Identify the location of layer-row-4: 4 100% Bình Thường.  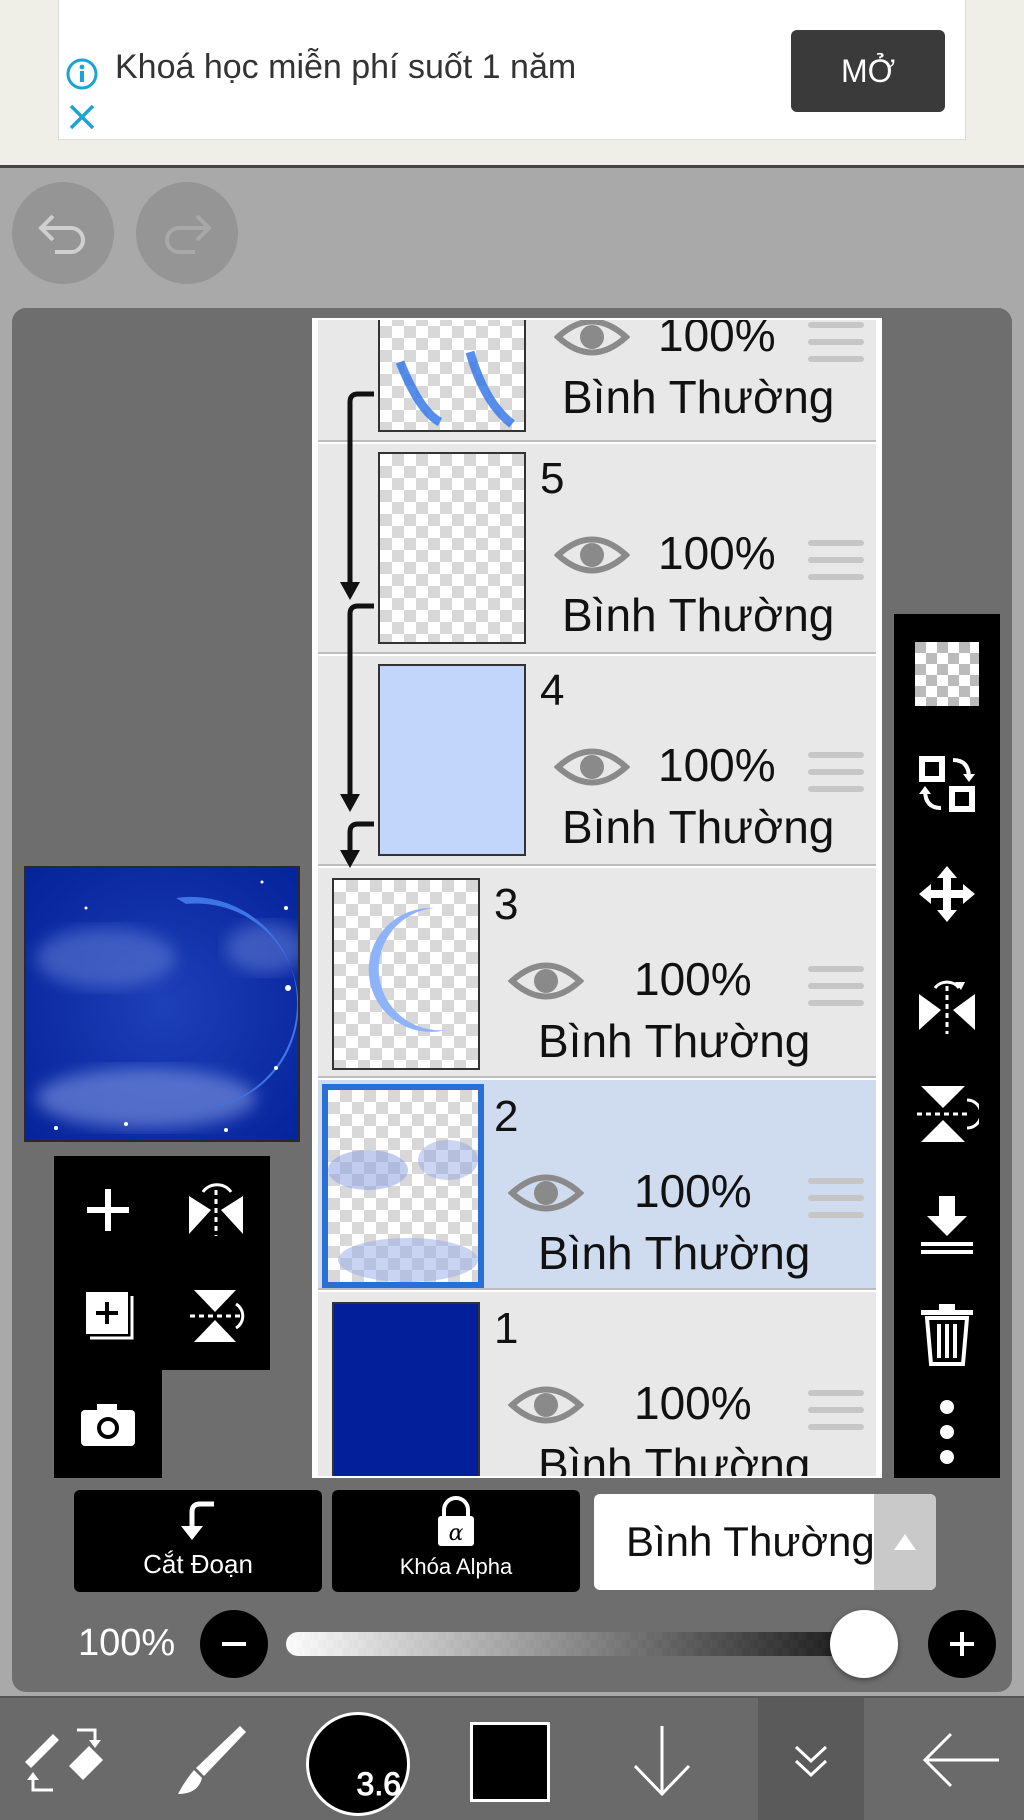
(597, 761).